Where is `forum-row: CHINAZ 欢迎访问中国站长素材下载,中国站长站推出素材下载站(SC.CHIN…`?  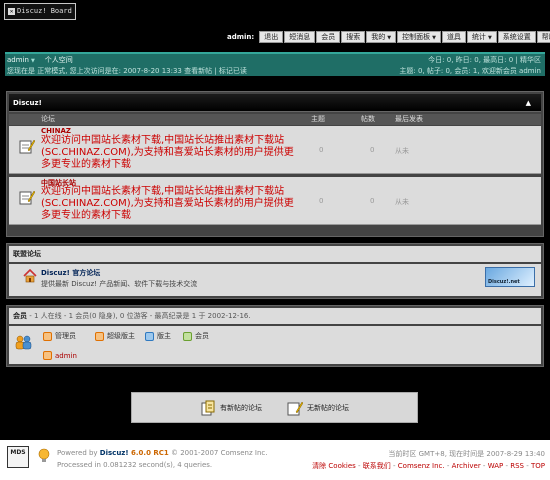
forum-row: CHINAZ 欢迎访问中国站长素材下载,中国站长站推出素材下载站(SC.CHIN… is located at coordinates (275, 150).